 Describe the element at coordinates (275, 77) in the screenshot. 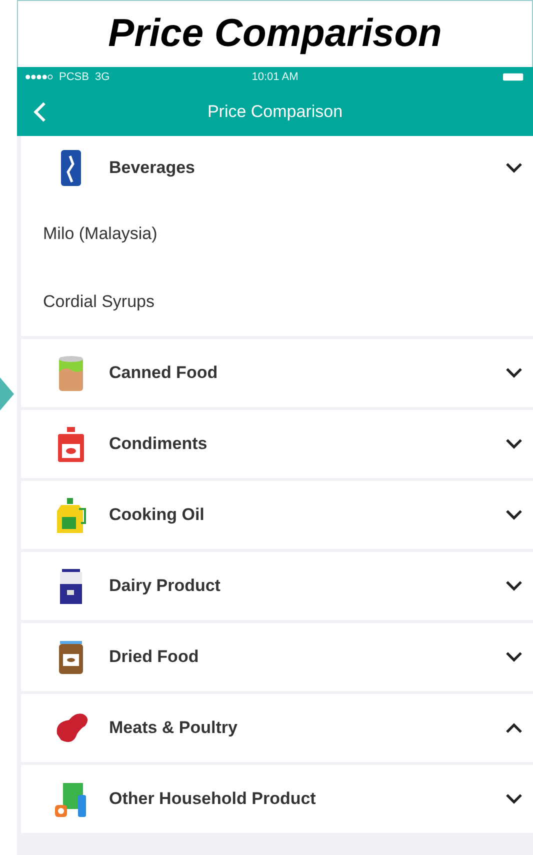

I see `status-time: 10:01 AM` at that location.